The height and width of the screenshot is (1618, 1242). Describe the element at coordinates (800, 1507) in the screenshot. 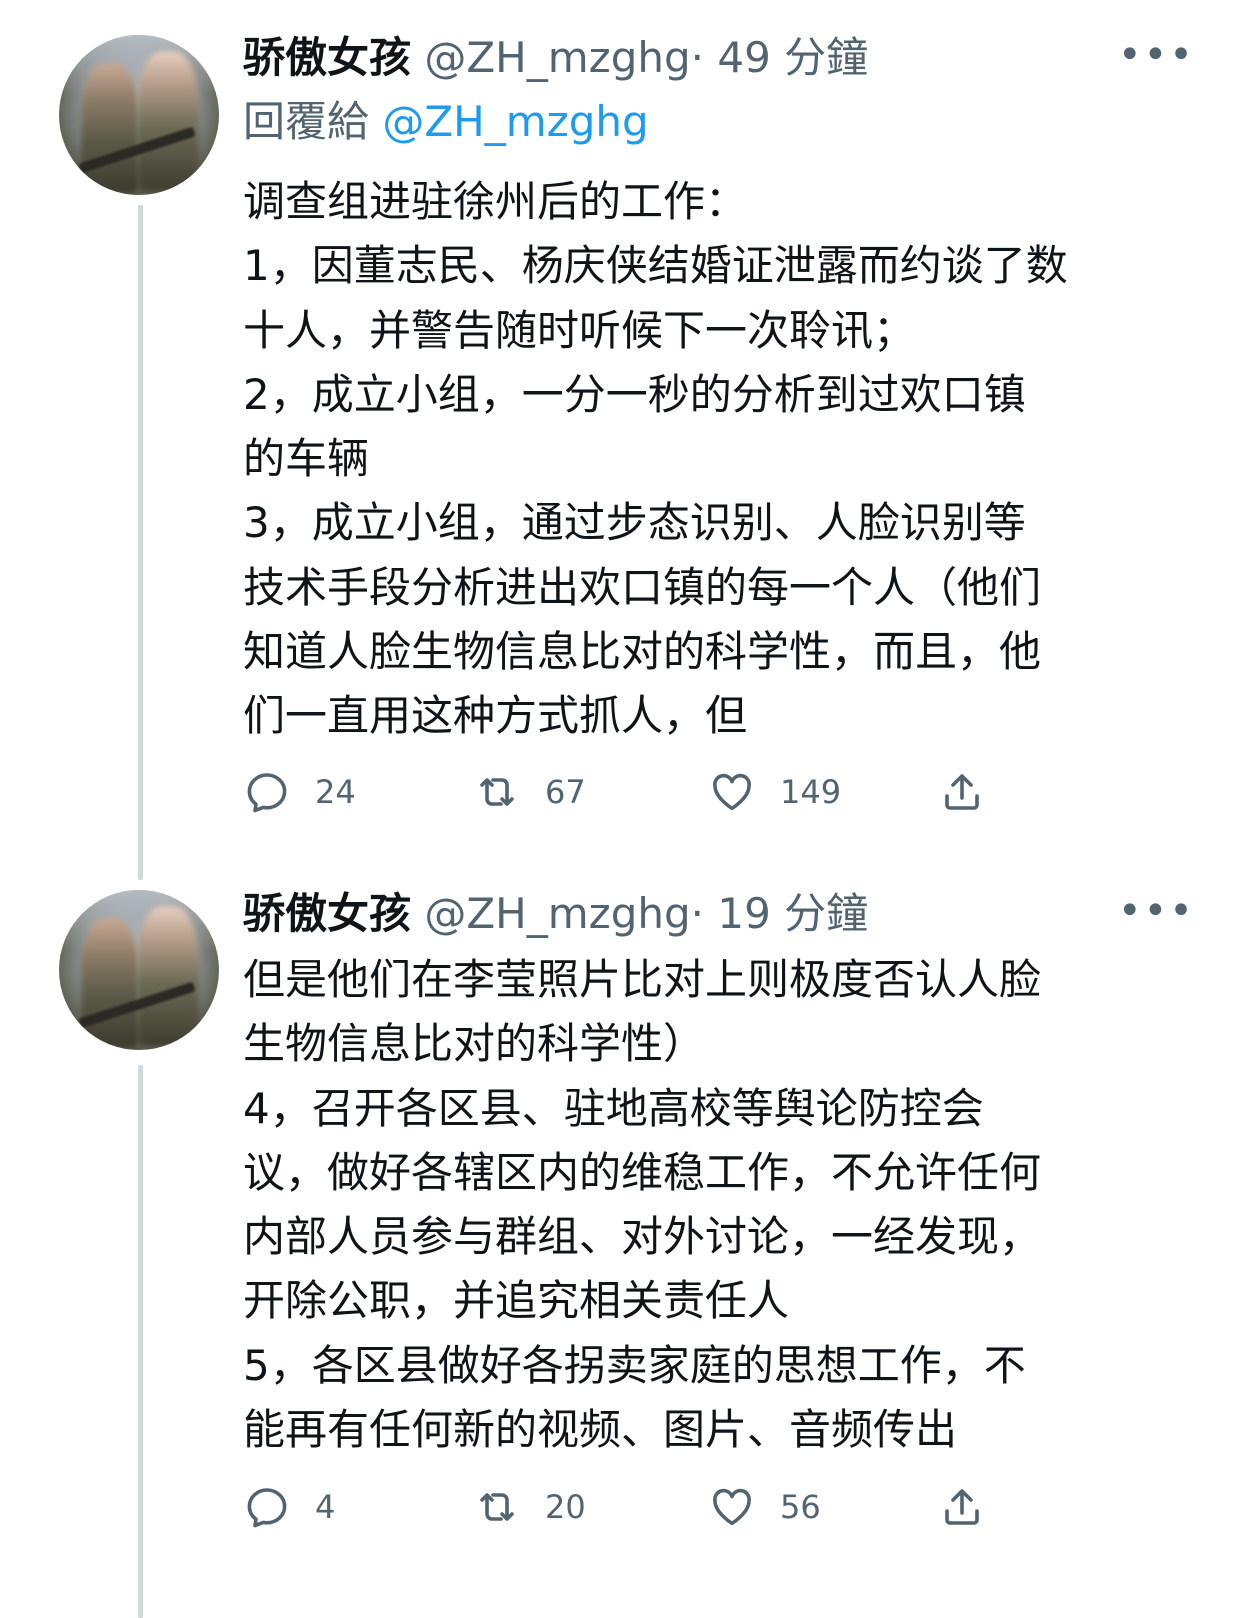

I see `like-count: 56` at that location.